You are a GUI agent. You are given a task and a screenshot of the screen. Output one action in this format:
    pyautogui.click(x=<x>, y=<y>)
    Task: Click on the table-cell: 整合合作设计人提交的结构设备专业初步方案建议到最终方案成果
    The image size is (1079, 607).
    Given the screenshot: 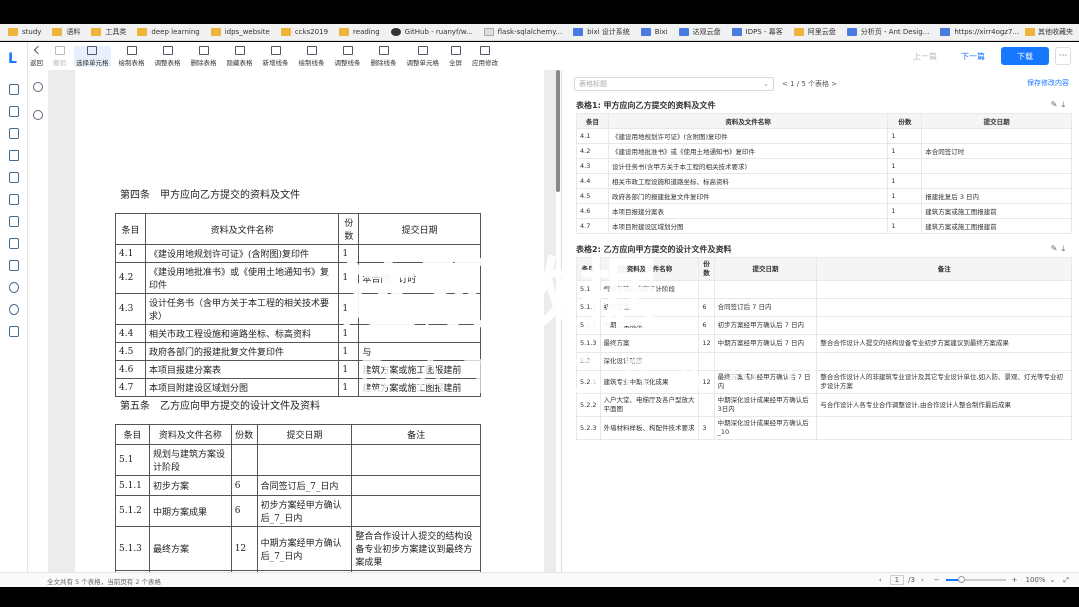 What is the action you would take?
    pyautogui.click(x=944, y=343)
    